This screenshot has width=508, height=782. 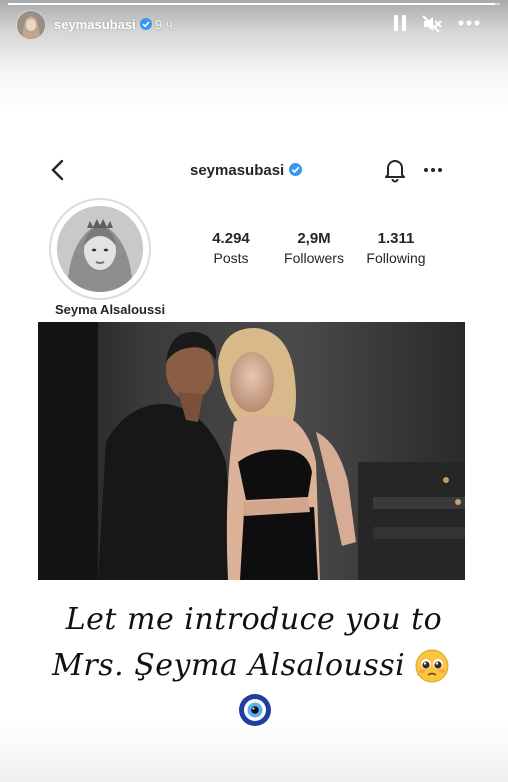 I want to click on bell-icon, so click(x=395, y=170).